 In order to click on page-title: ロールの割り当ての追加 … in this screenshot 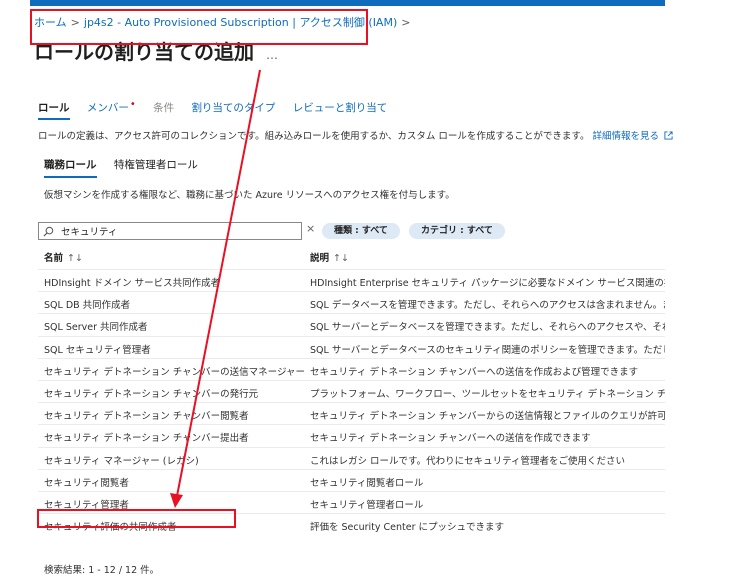, I will do `click(156, 50)`.